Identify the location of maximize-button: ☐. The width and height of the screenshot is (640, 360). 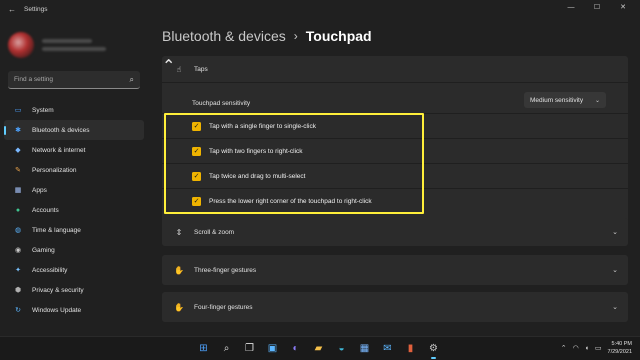
(597, 9).